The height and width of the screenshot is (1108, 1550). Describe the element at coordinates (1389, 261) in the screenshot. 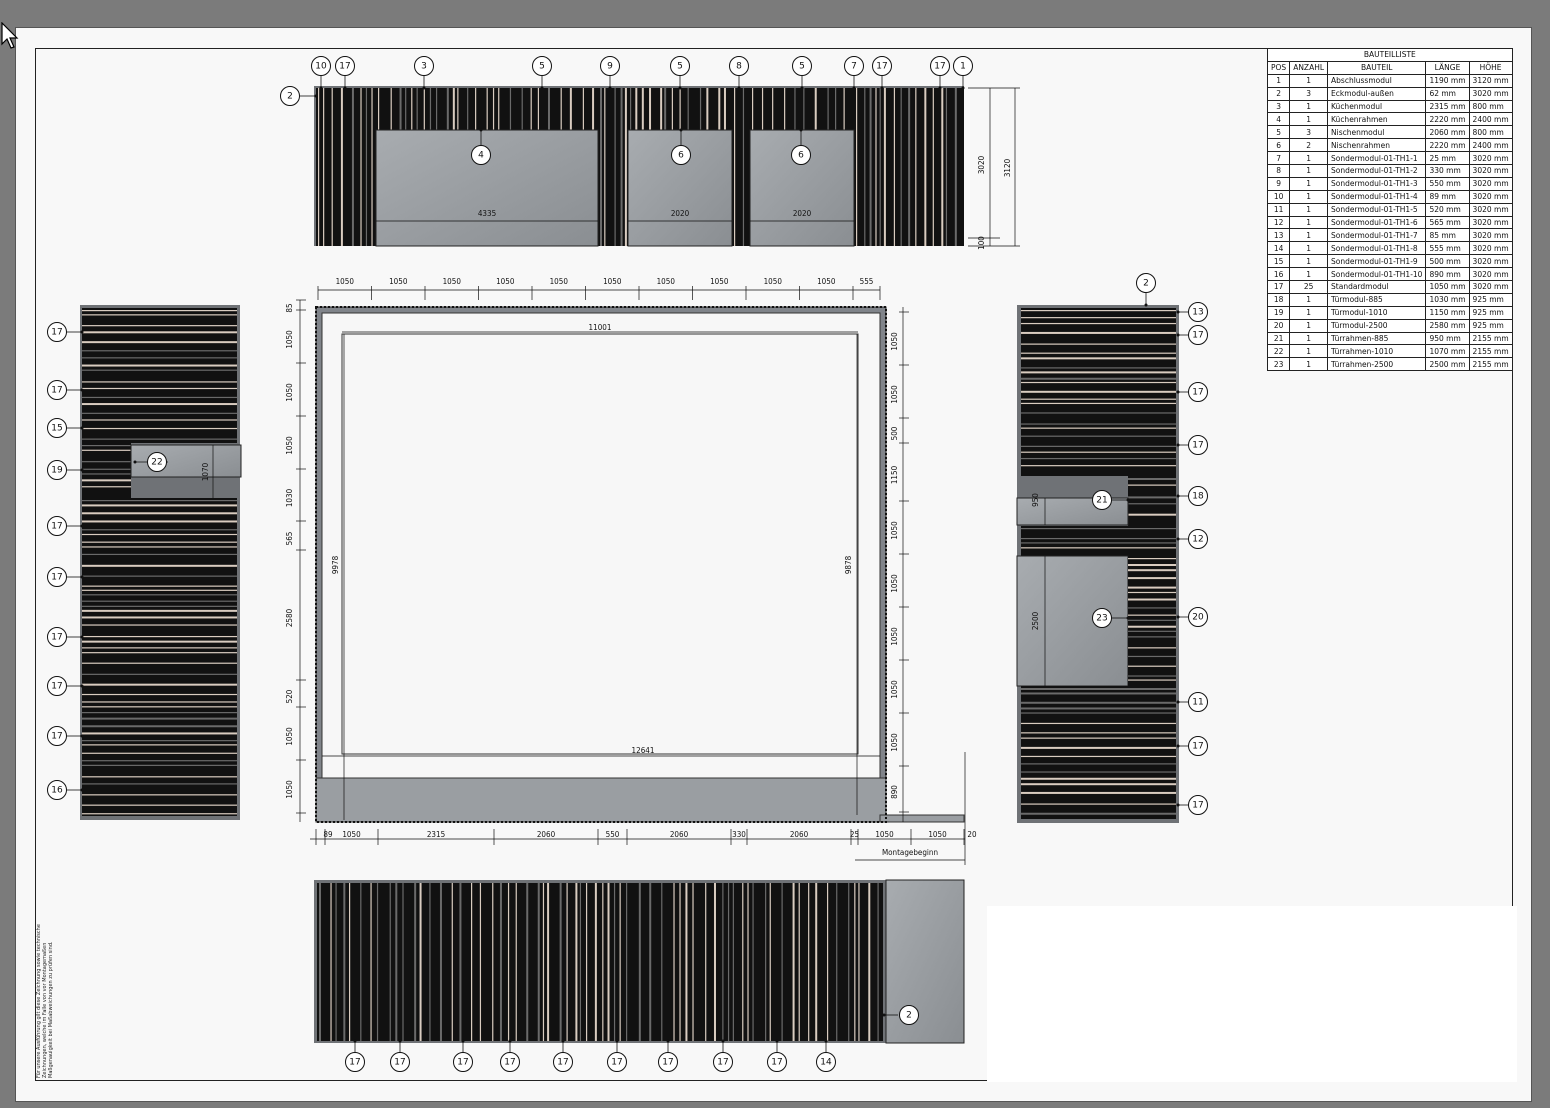

I see `table-row: 15 1 Sondermodul-01-TH1-9 500 mm 3020 mm` at that location.